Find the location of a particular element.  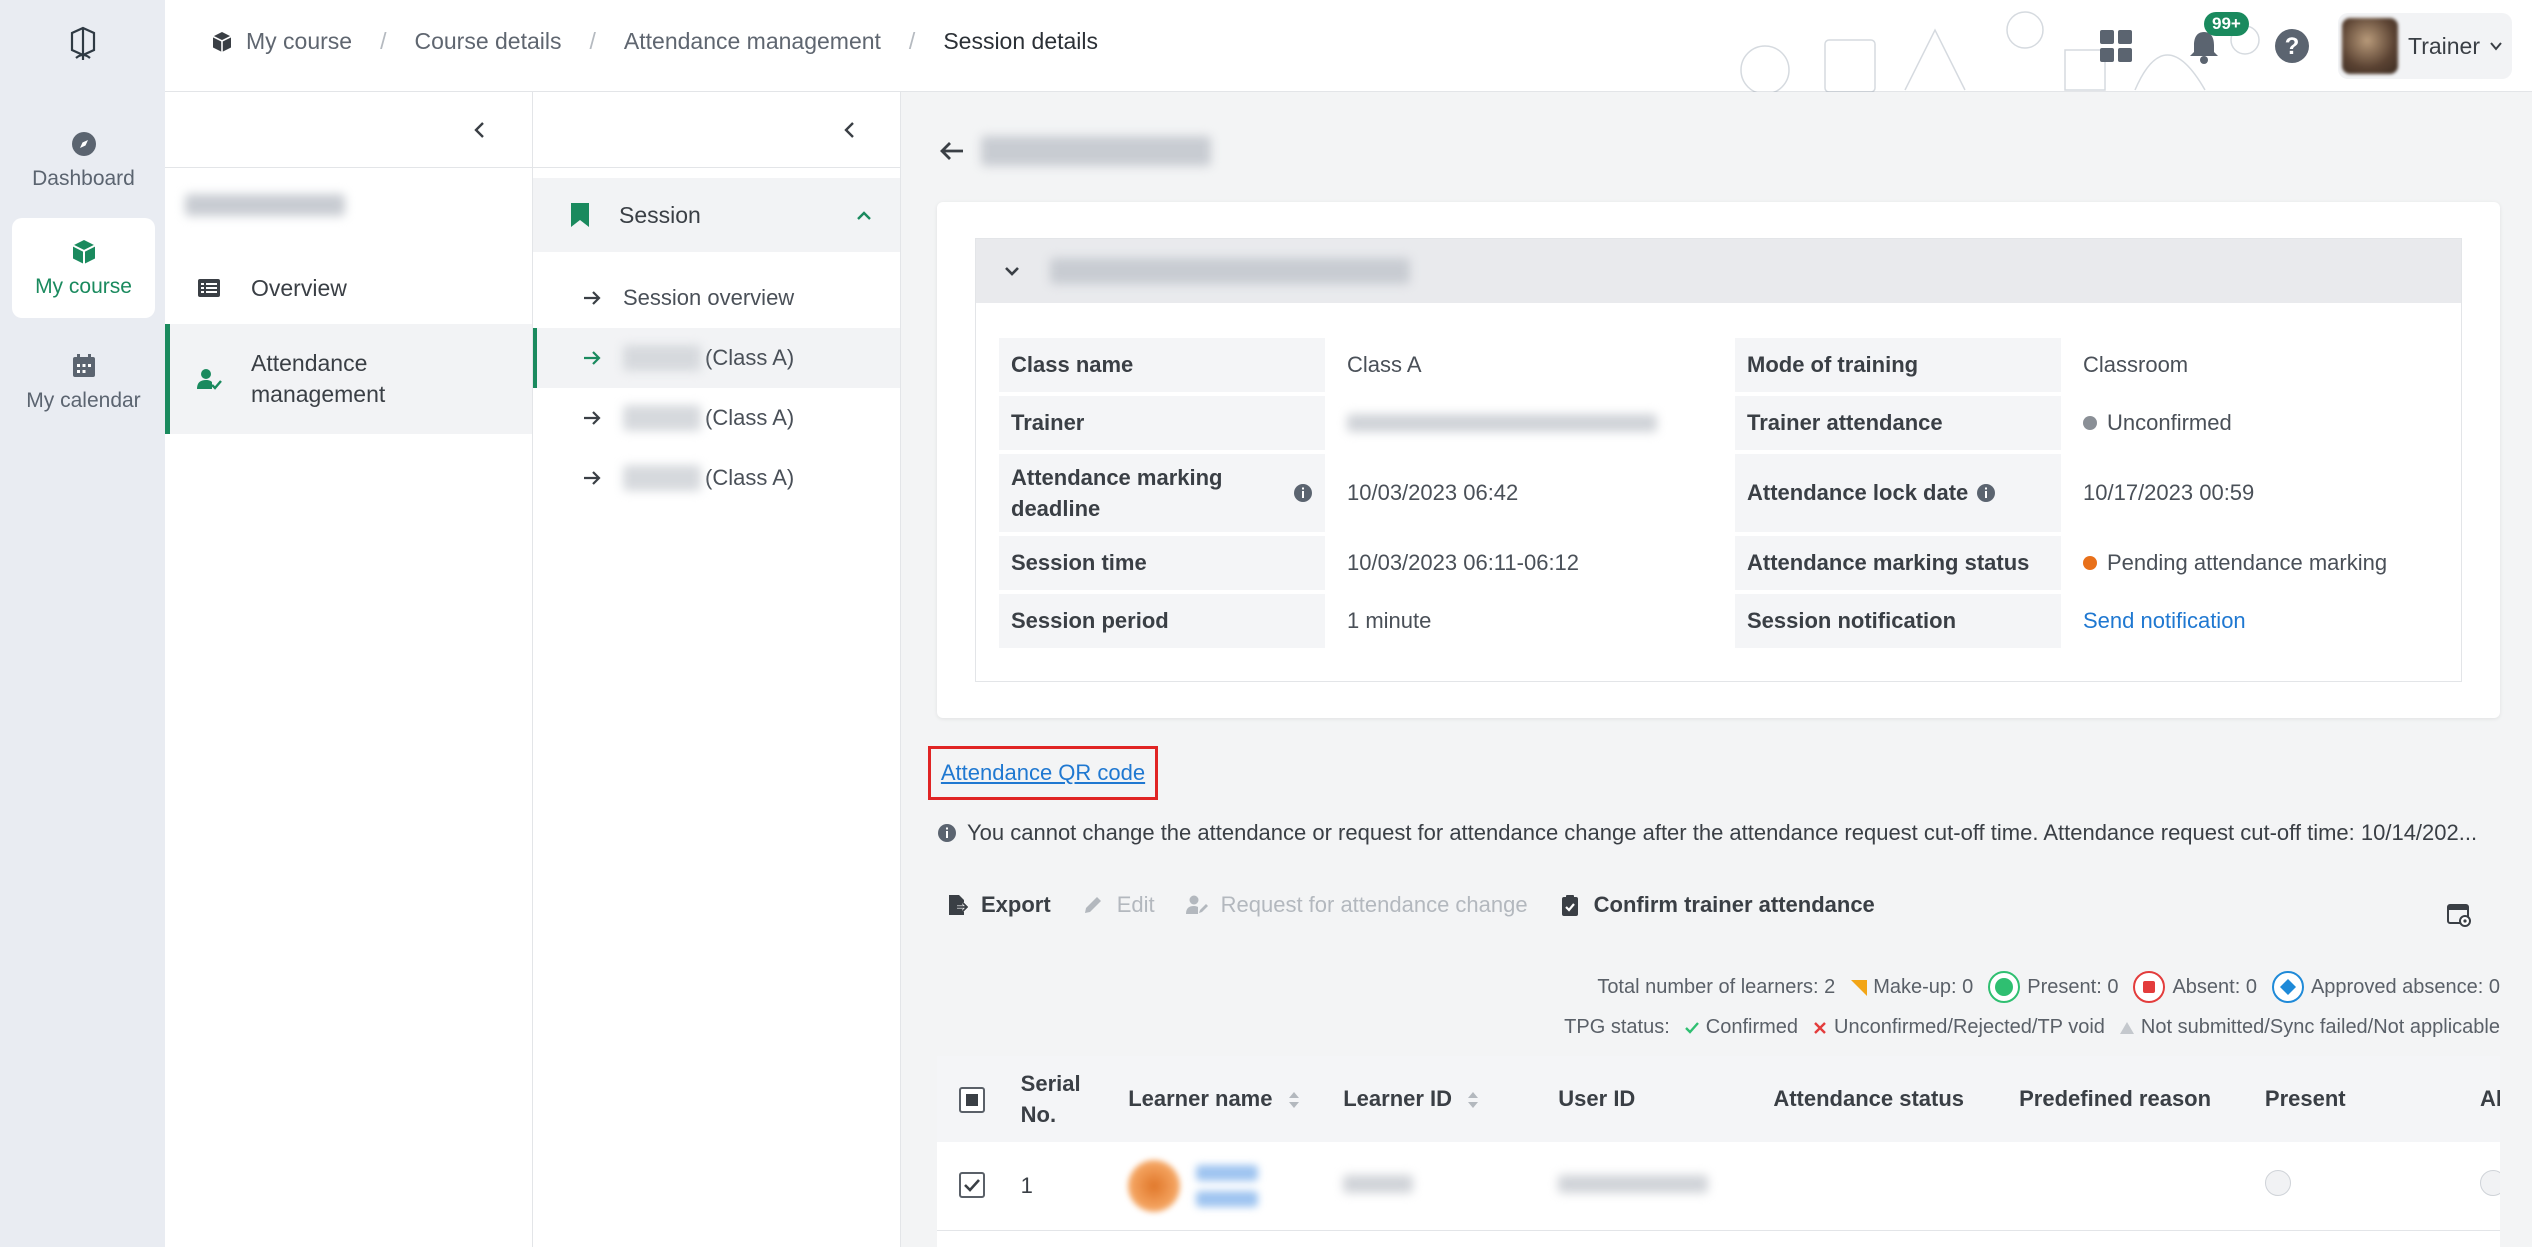

edit-button: Edit is located at coordinates (1118, 905).